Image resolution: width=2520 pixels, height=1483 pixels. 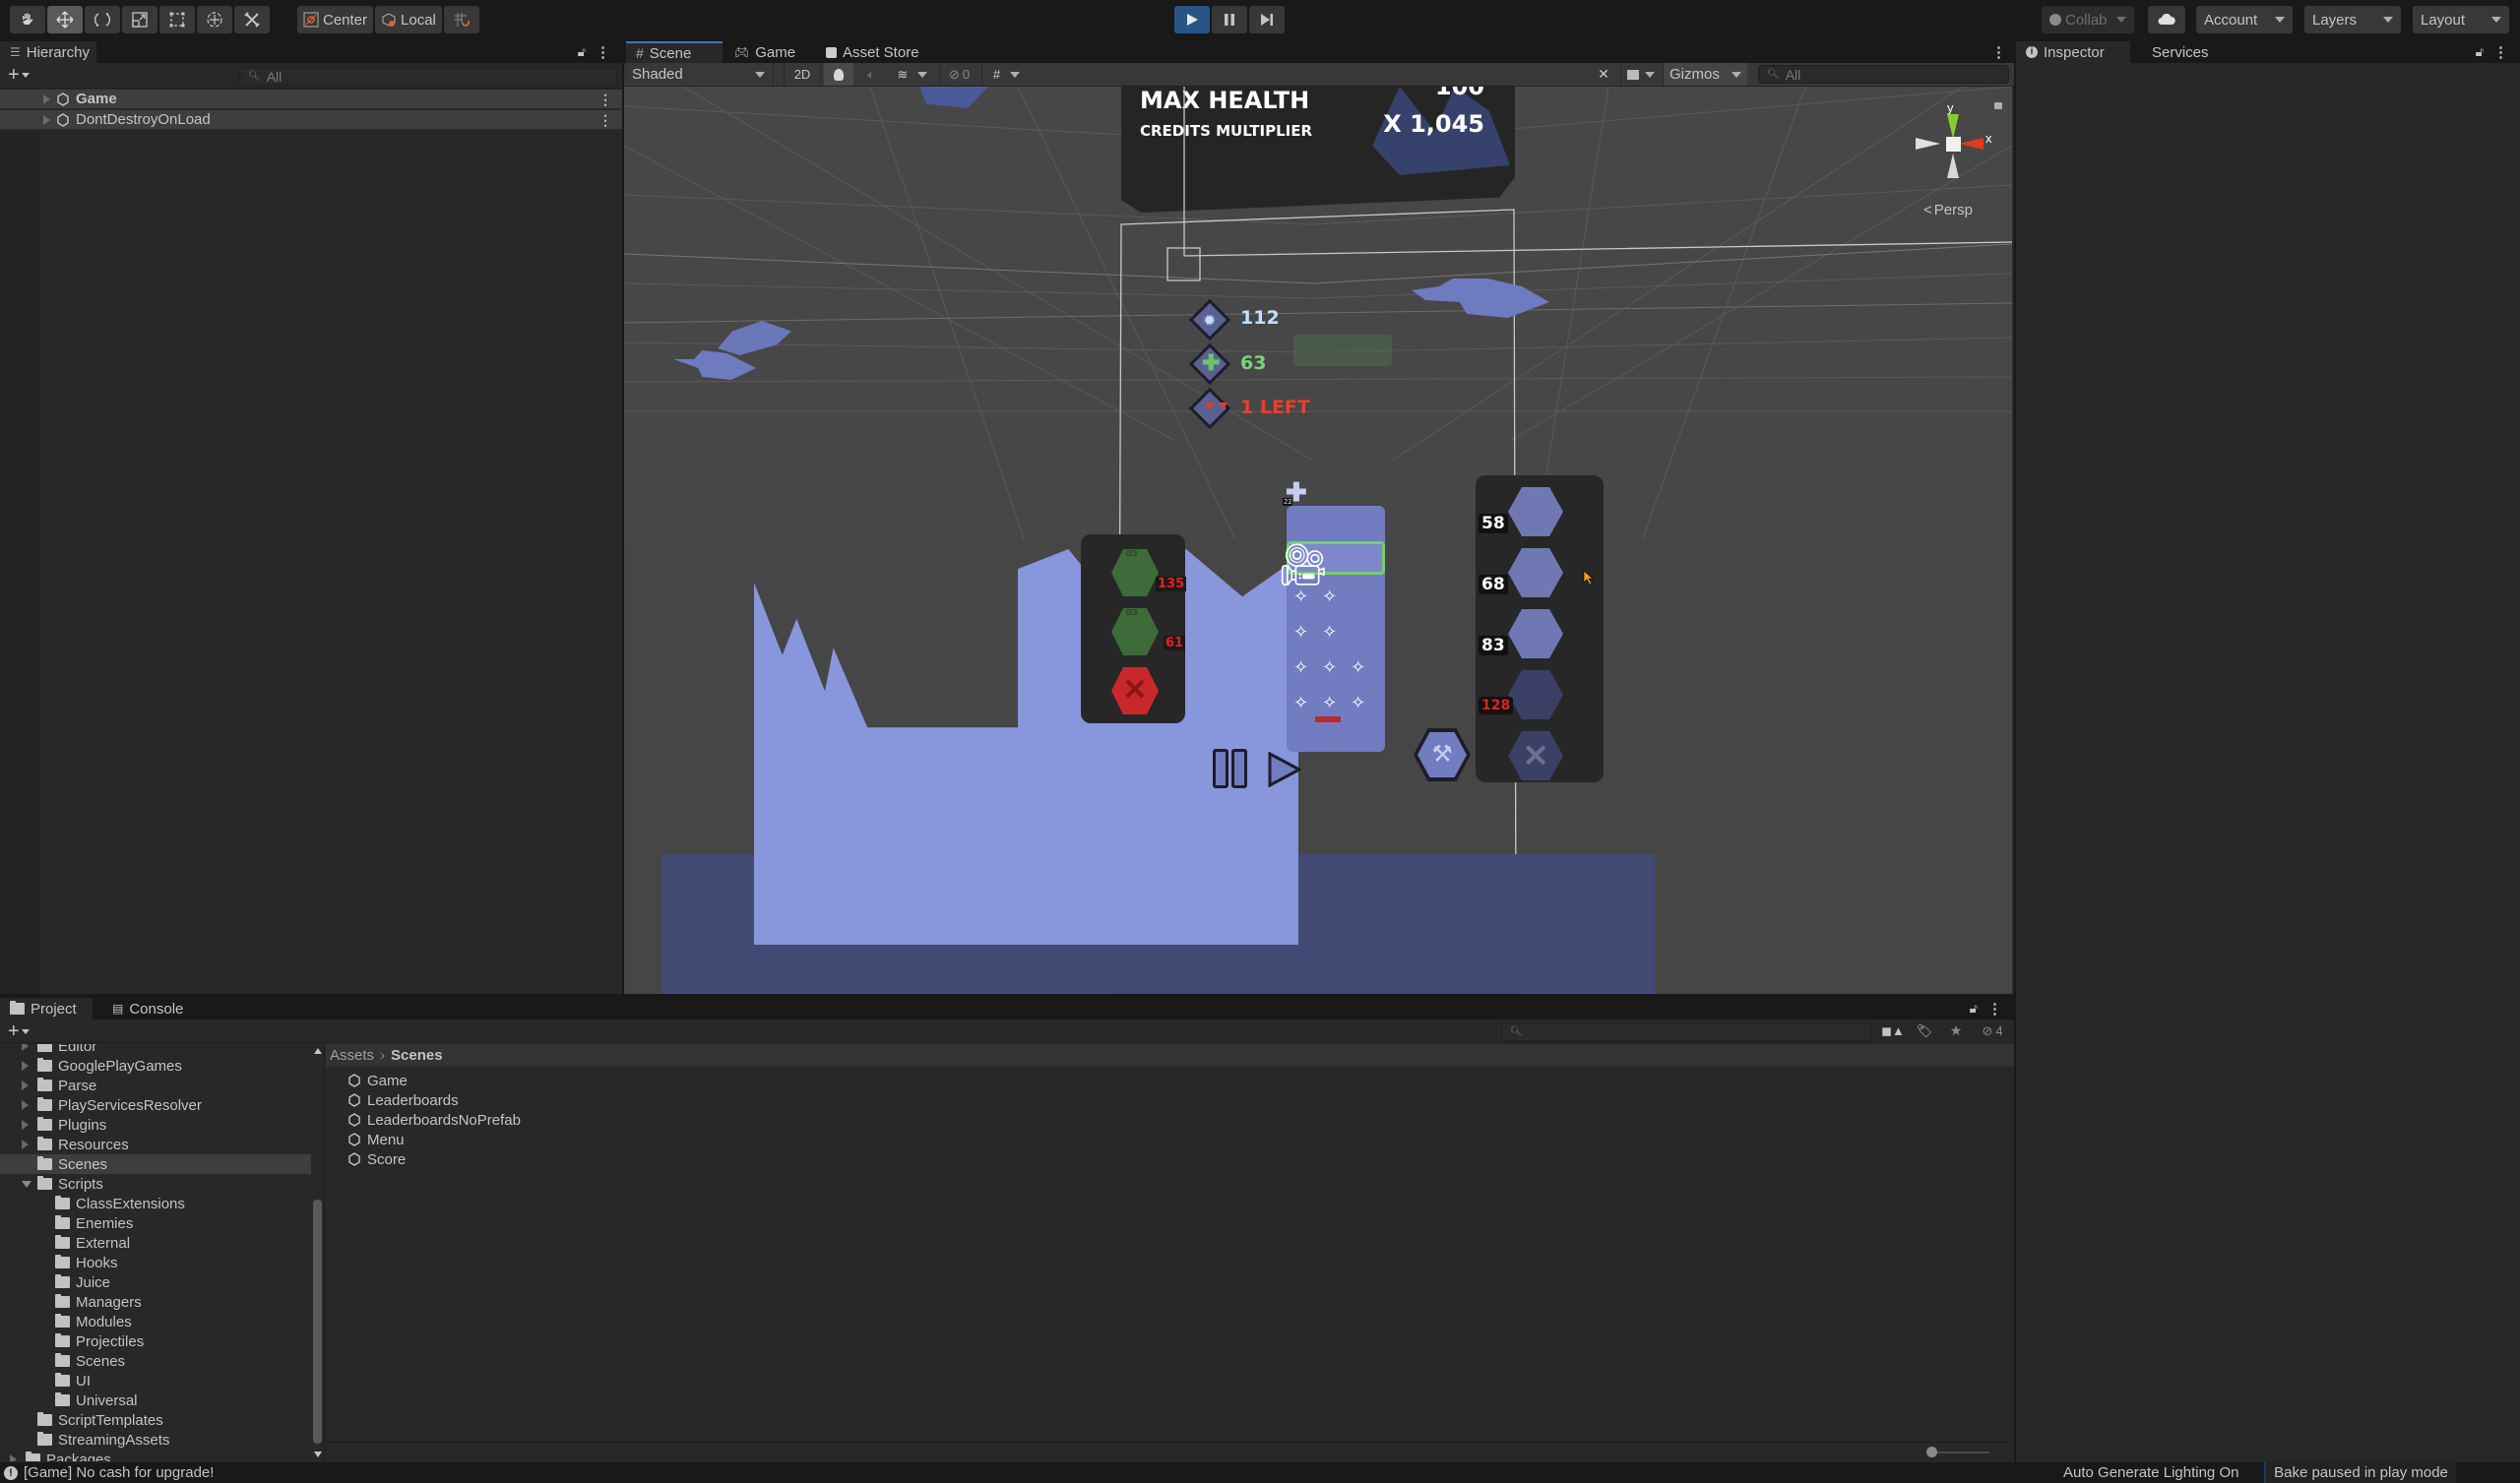 I want to click on favorites-button: ★, so click(x=1956, y=1031).